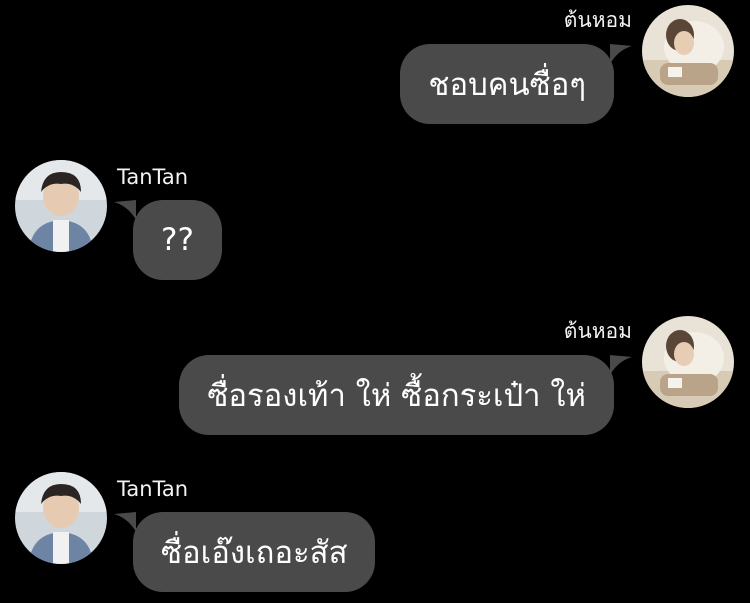 The image size is (750, 603). I want to click on message-bubble: ชอบคนซื่อๆ, so click(507, 84).